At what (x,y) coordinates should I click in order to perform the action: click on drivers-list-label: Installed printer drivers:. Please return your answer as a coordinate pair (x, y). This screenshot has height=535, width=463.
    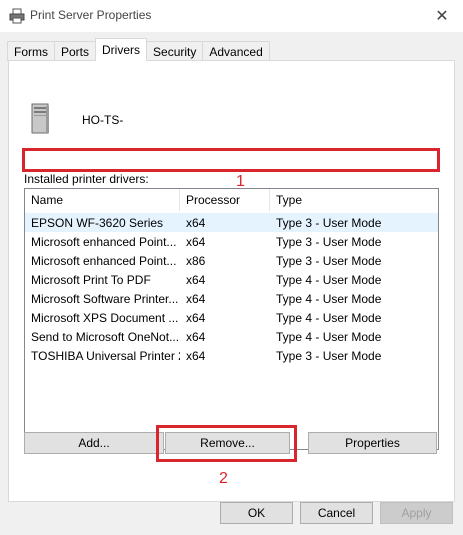
    Looking at the image, I should click on (86, 179).